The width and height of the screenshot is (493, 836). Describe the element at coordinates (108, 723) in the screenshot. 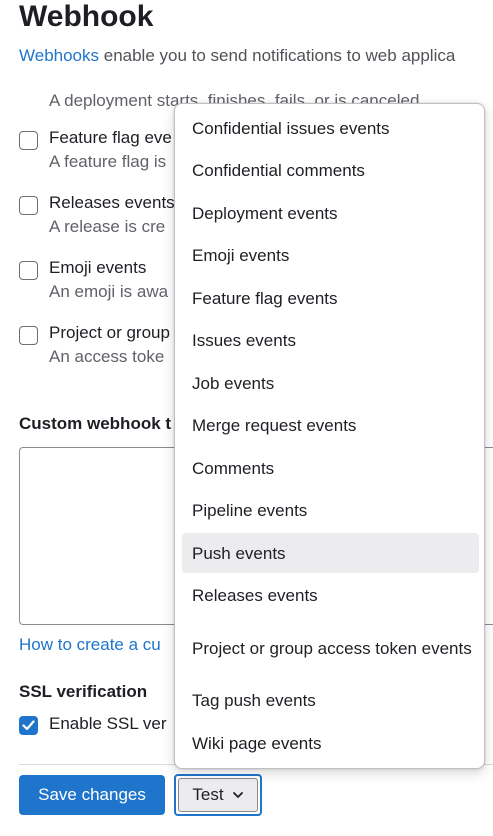

I see `enable-ssl-label: Enable SSL ver` at that location.